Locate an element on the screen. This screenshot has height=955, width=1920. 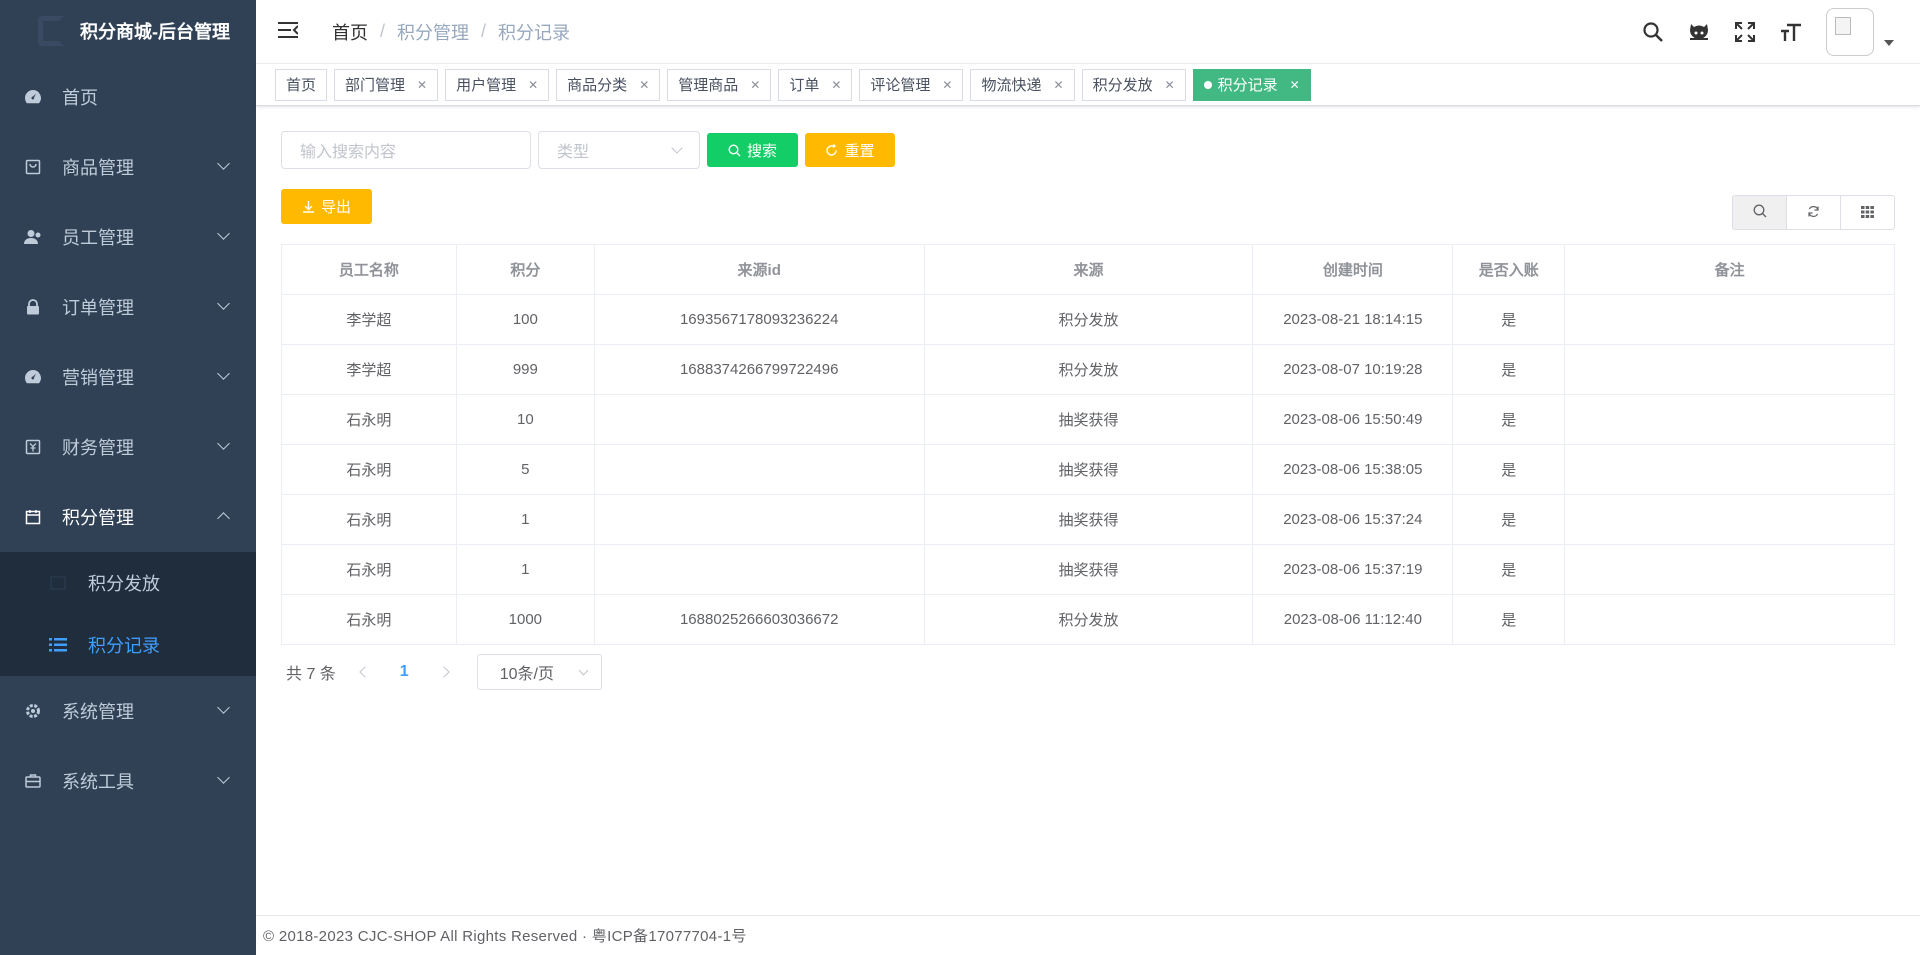
sidebar-item-orders: 订单管理 is located at coordinates (128, 307).